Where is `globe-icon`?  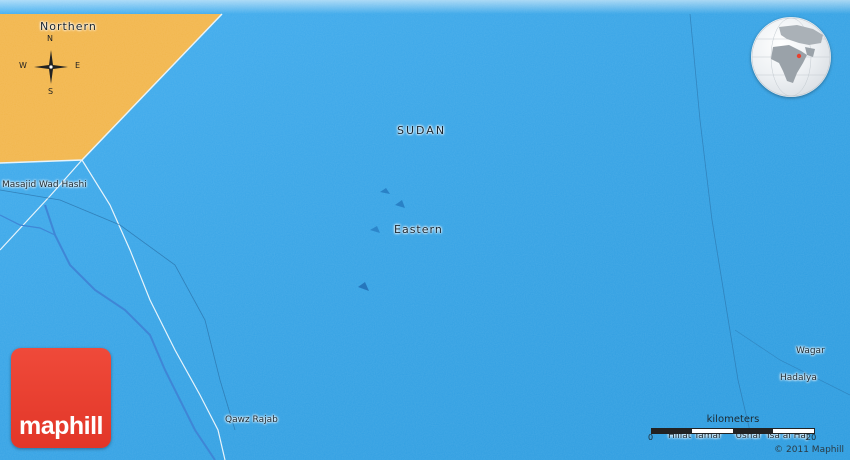 globe-icon is located at coordinates (791, 57).